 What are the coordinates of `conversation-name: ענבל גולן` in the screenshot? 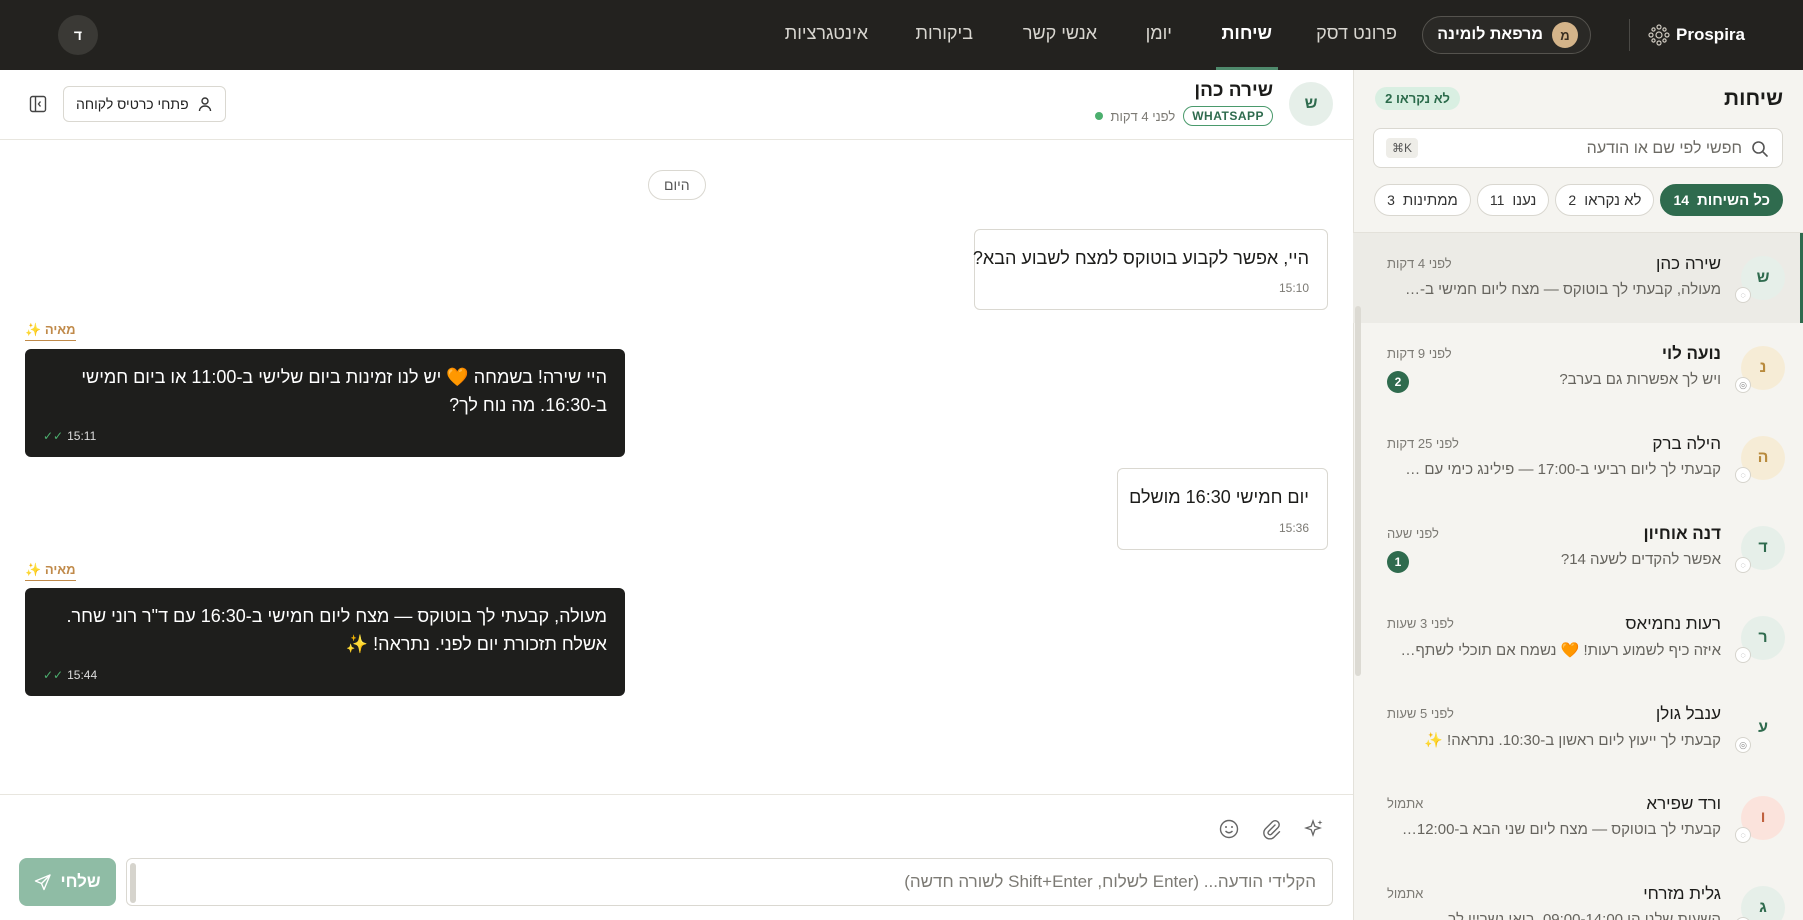 It's located at (1688, 713).